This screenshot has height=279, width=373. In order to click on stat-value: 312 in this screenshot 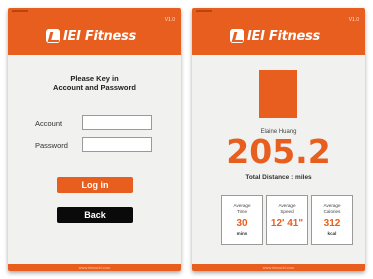, I will do `click(332, 223)`.